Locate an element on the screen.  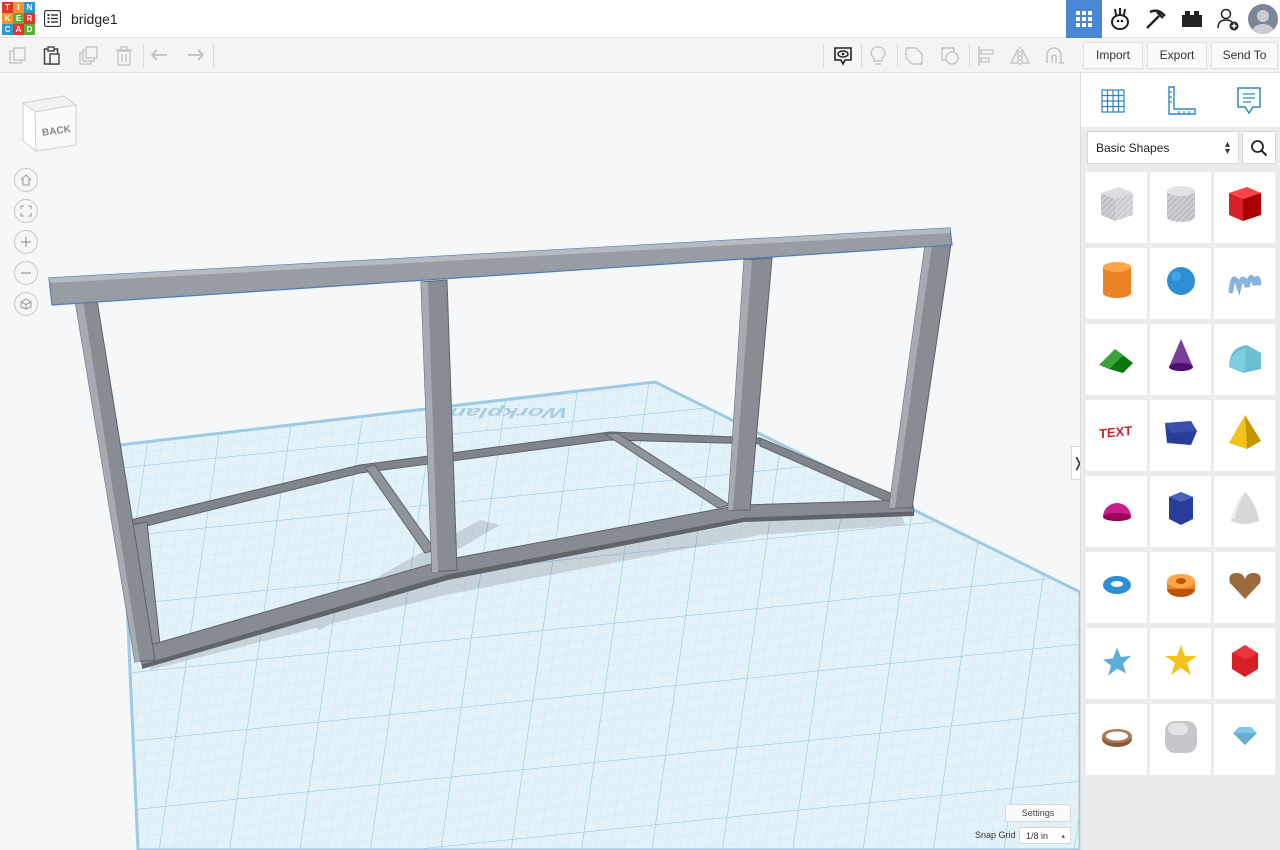
box-icon is located at coordinates (1245, 207).